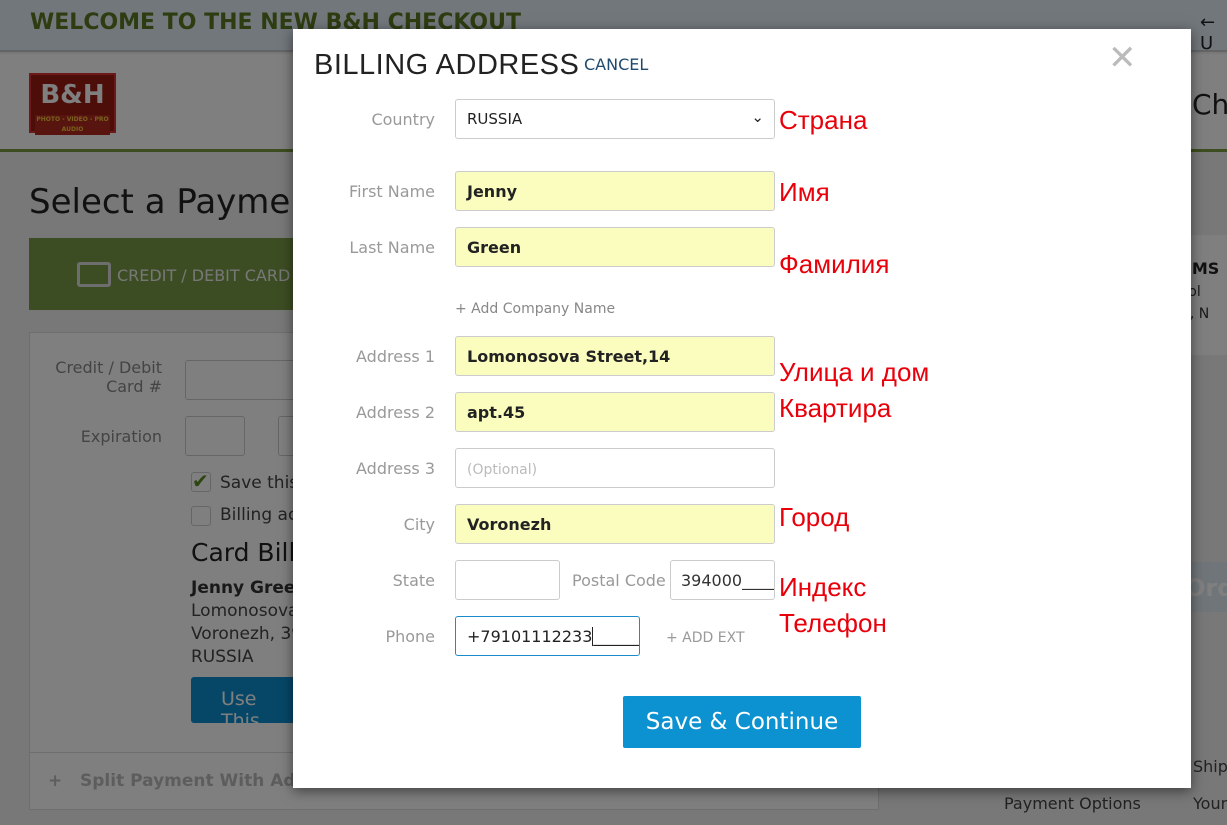 Image resolution: width=1227 pixels, height=825 pixels. I want to click on add-ext-link: + ADD EXT, so click(705, 638).